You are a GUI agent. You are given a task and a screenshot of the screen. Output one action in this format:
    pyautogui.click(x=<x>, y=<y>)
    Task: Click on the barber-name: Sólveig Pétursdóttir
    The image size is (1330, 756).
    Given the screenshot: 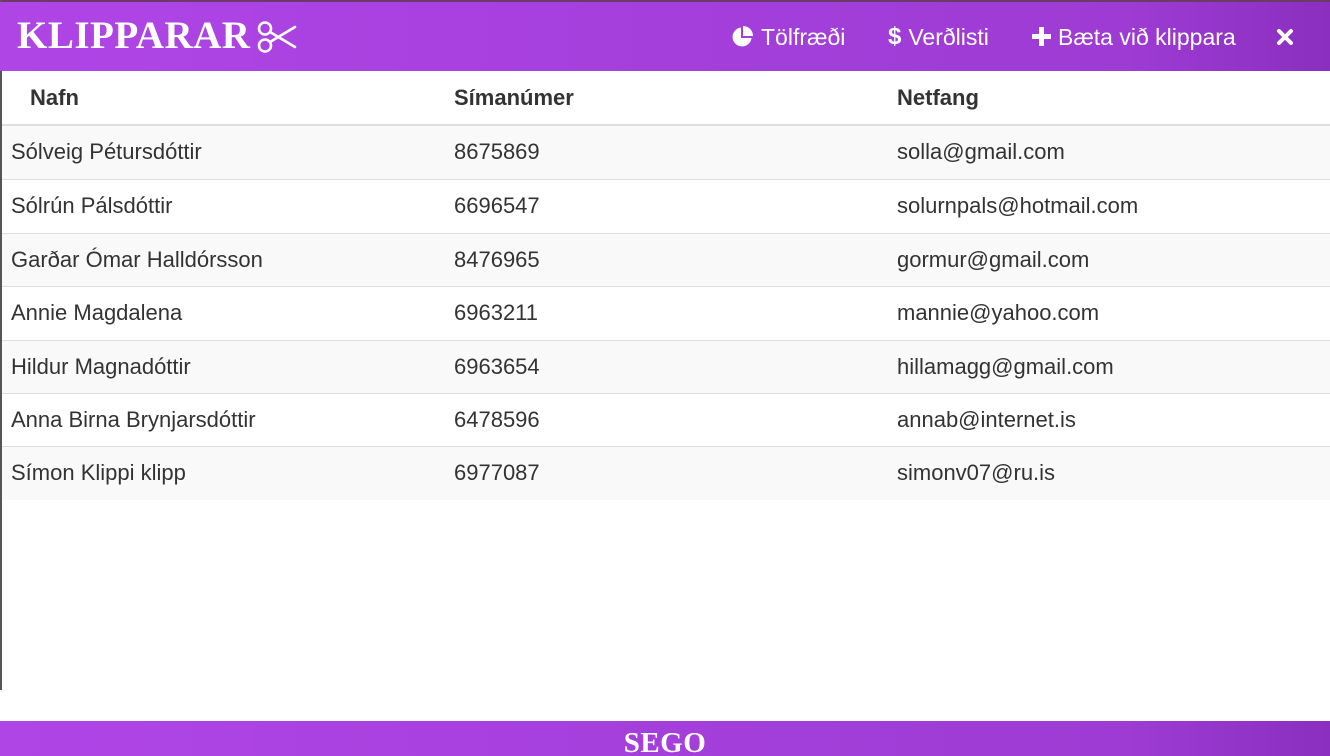 What is the action you would take?
    pyautogui.click(x=106, y=151)
    